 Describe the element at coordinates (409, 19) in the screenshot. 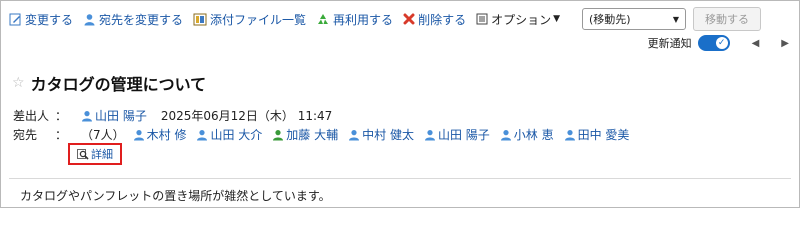

I see `delete-icon` at that location.